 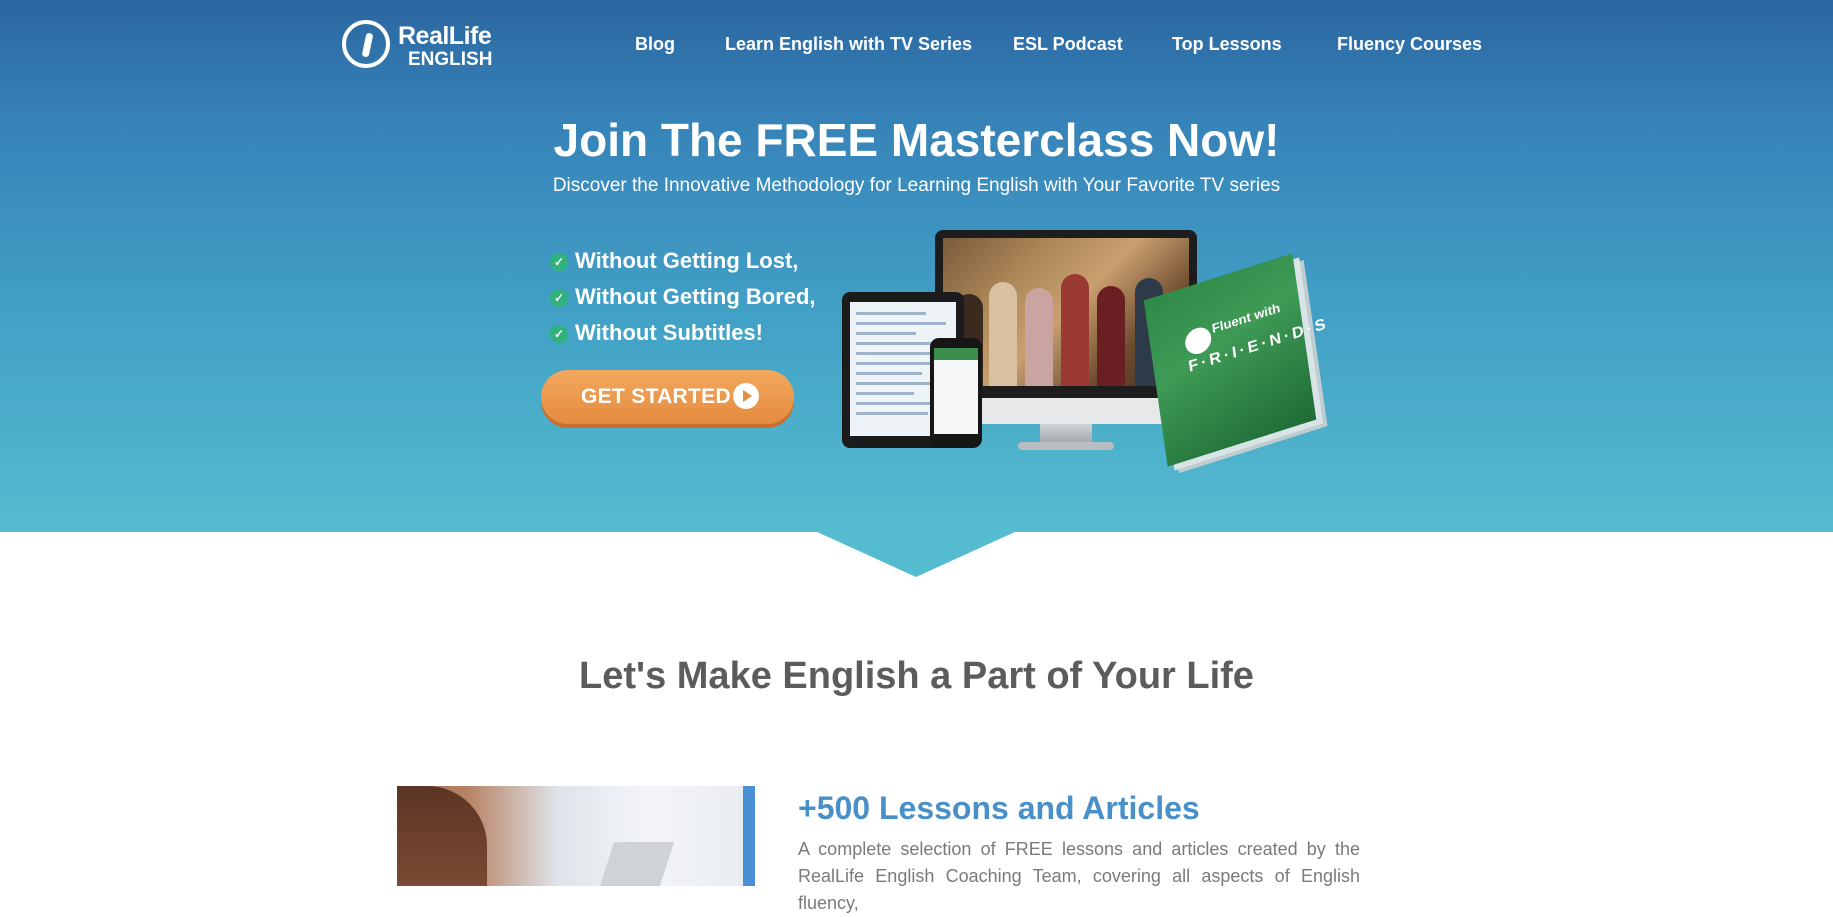 What do you see at coordinates (1409, 44) in the screenshot?
I see `nav-item-fluency-courses: Fluency Courses` at bounding box center [1409, 44].